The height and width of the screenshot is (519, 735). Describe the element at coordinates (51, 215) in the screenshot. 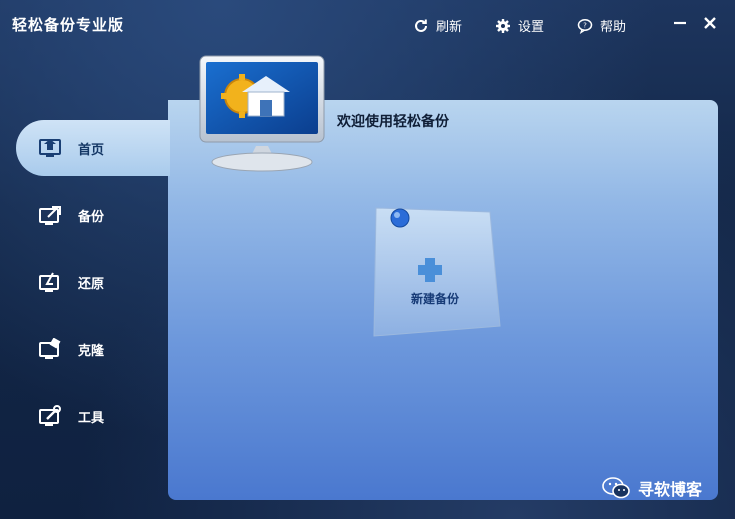

I see `backup-monitor-icon` at that location.